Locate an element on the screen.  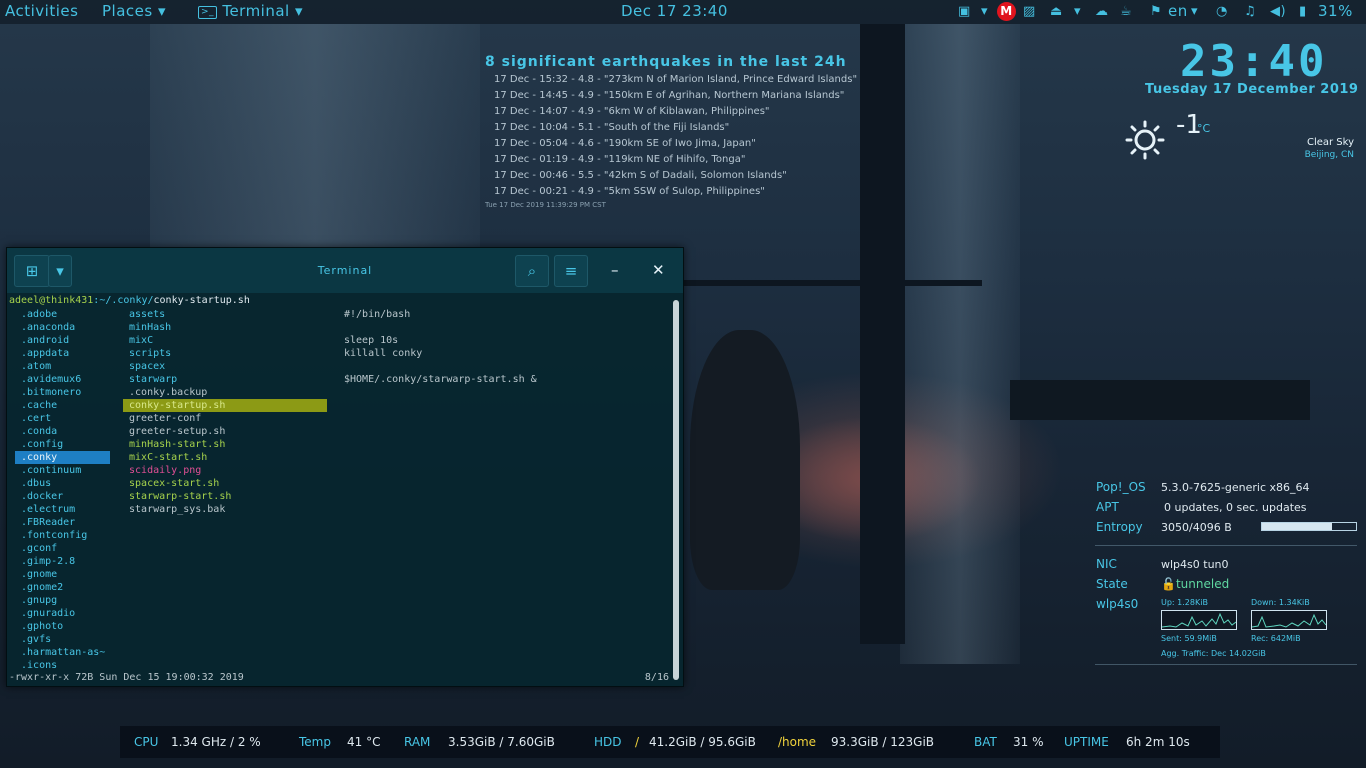
weather-condition: Clear Sky is located at coordinates (1330, 142).